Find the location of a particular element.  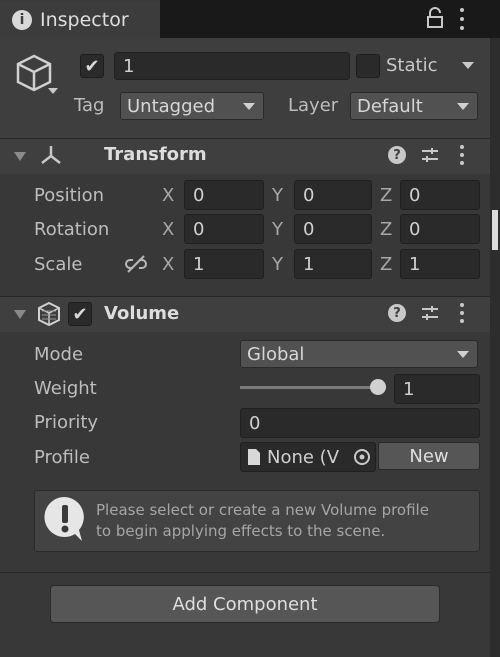

rotation-x-label: X is located at coordinates (168, 229).